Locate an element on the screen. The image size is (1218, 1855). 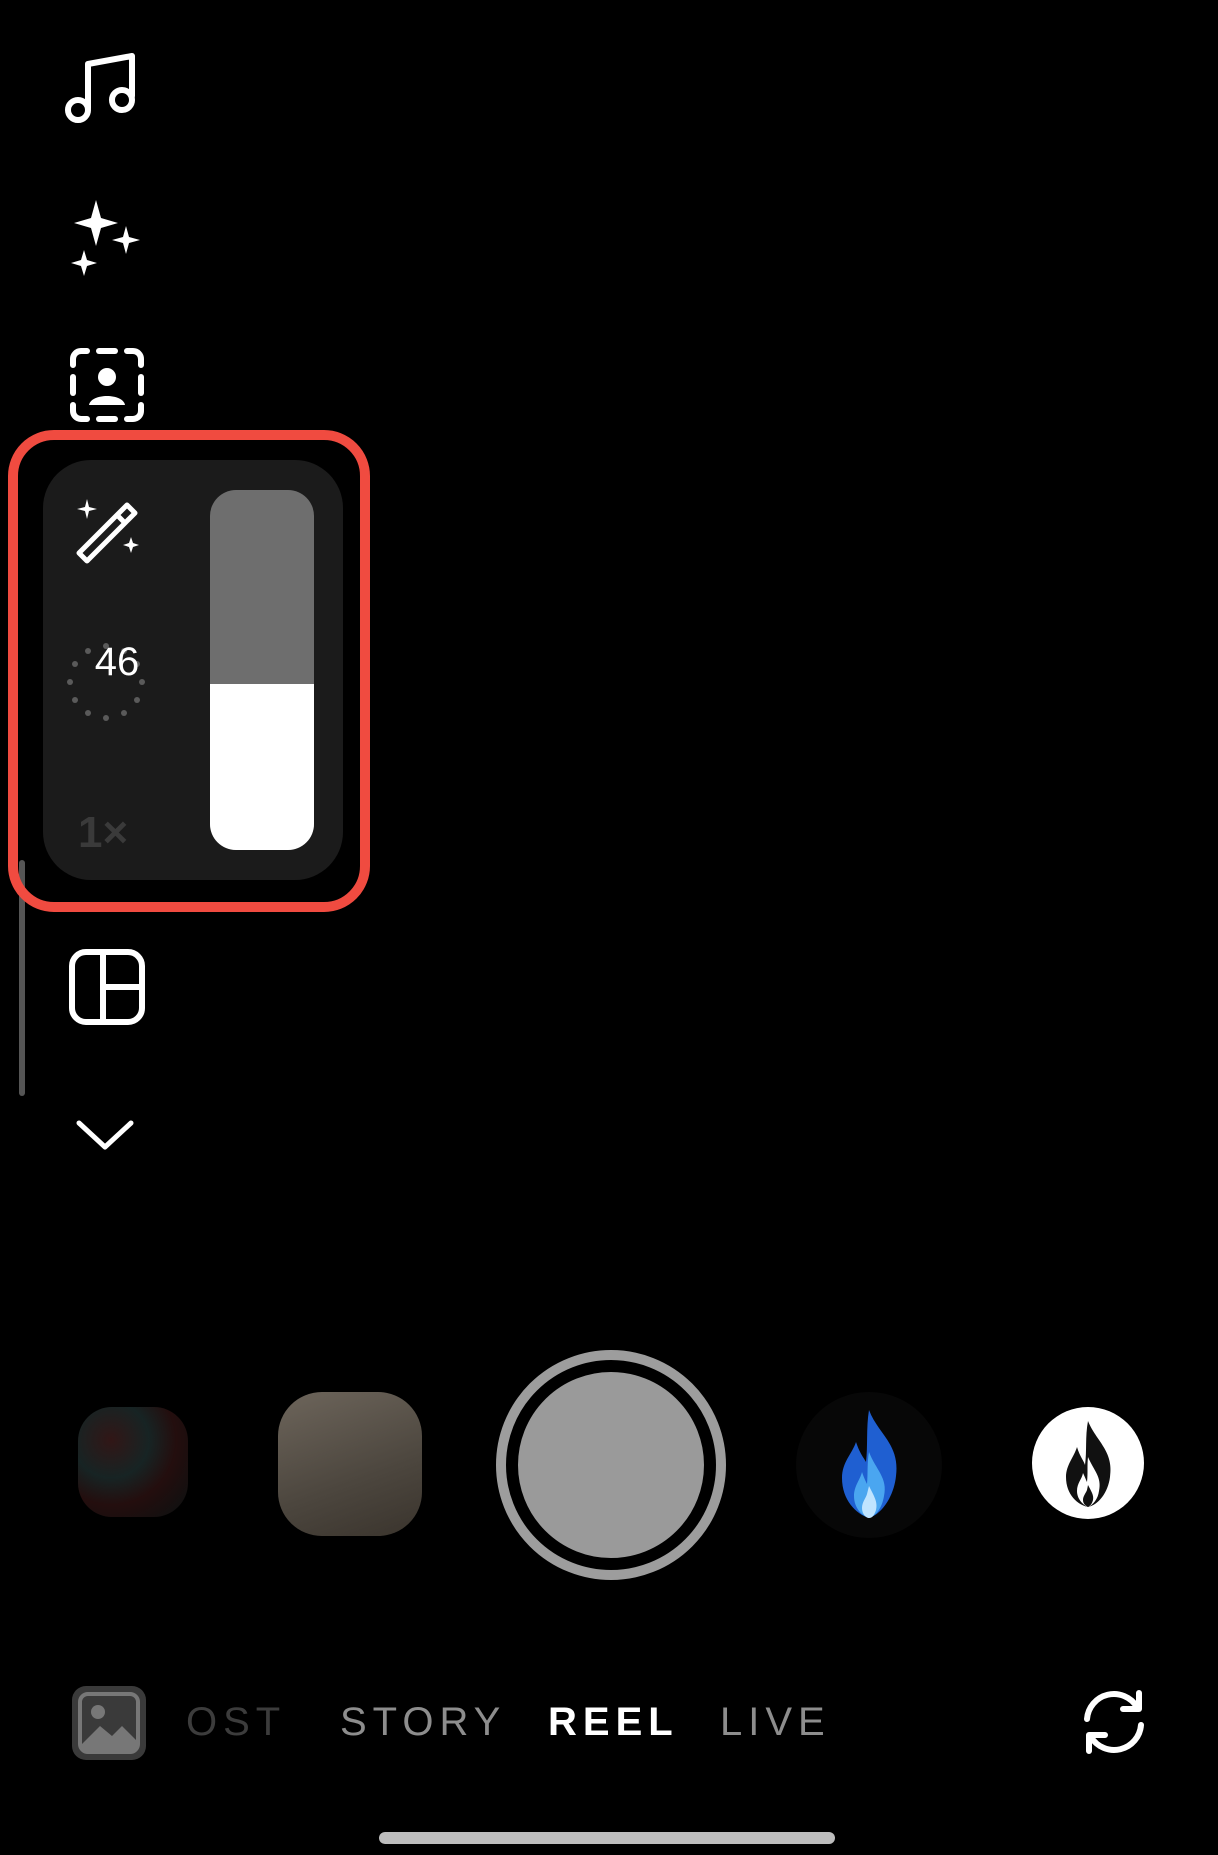
white-flame-icon is located at coordinates (1088, 1463).